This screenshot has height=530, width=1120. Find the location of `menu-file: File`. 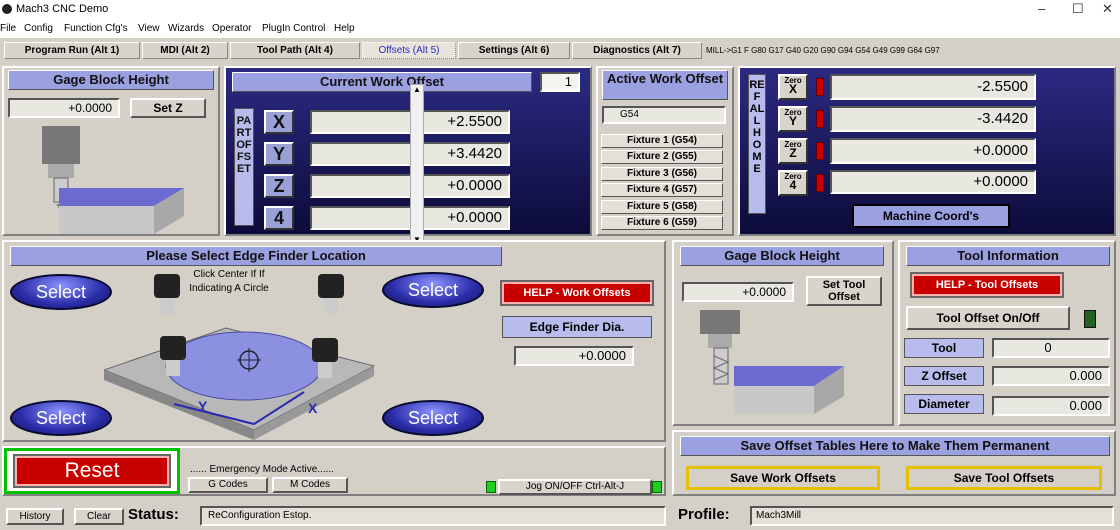

menu-file: File is located at coordinates (8, 28).